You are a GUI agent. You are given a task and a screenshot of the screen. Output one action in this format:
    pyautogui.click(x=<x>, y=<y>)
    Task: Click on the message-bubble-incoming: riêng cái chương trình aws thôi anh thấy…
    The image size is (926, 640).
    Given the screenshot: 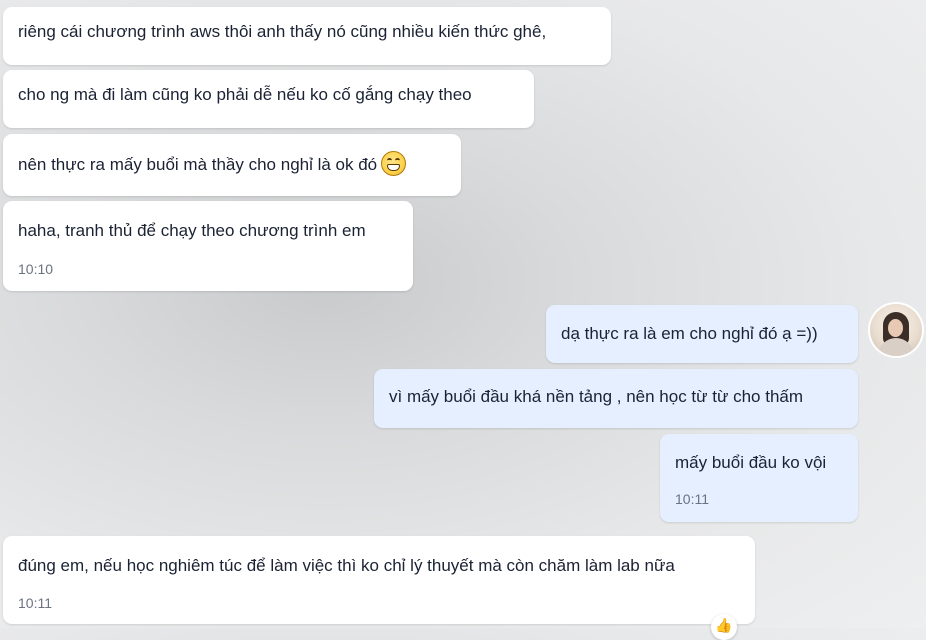 What is the action you would take?
    pyautogui.click(x=307, y=36)
    